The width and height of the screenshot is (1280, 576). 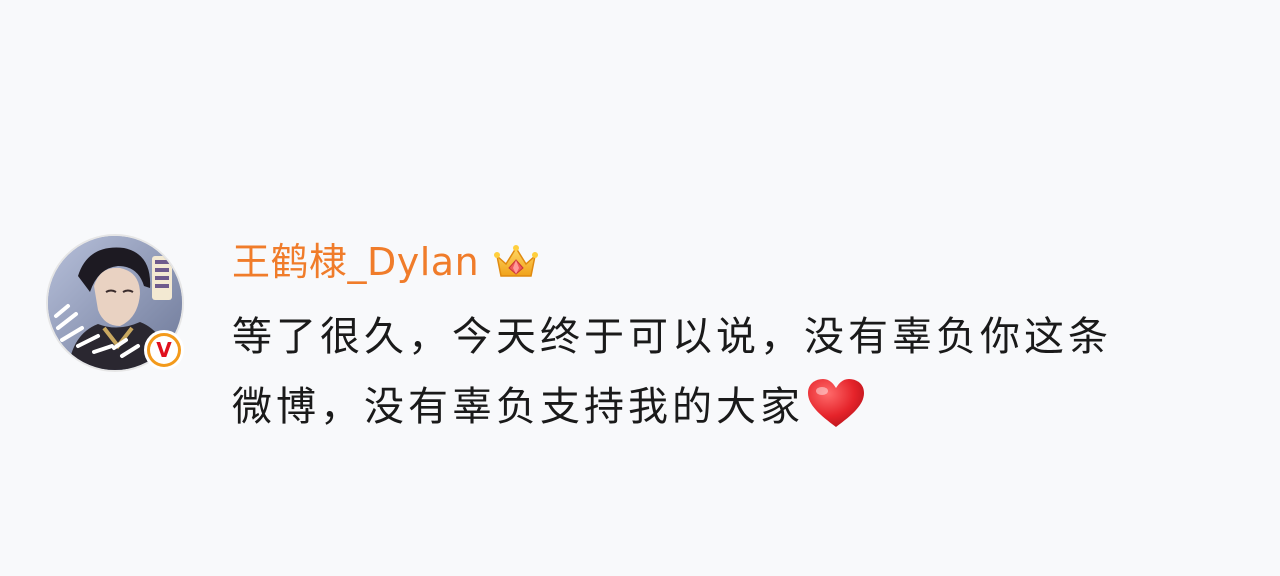 I want to click on verified-v-letter: V, so click(x=164, y=350).